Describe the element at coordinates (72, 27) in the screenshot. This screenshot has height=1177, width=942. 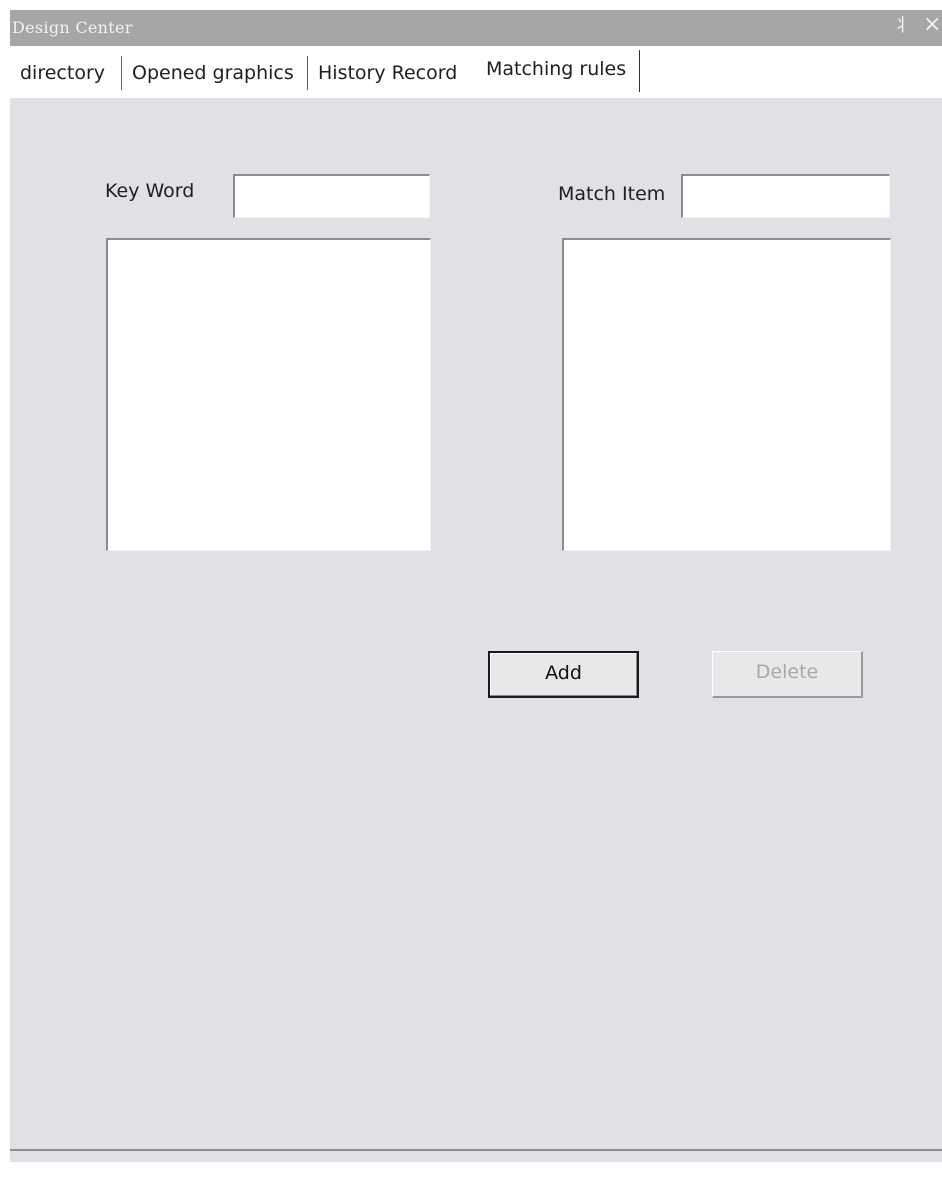
I see `window-title: Design Center` at that location.